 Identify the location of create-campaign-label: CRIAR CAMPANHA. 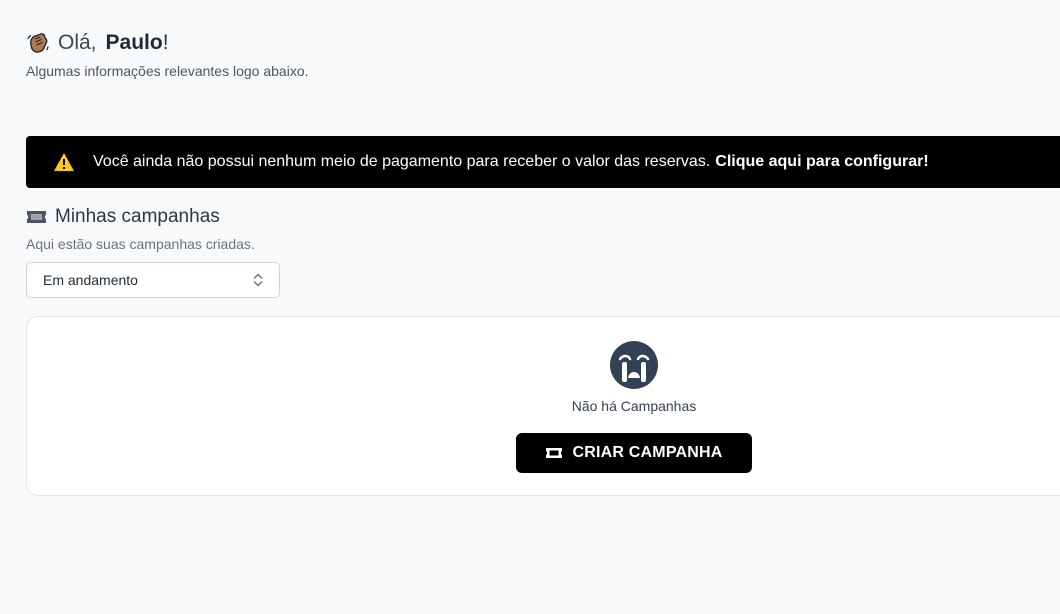
(647, 452).